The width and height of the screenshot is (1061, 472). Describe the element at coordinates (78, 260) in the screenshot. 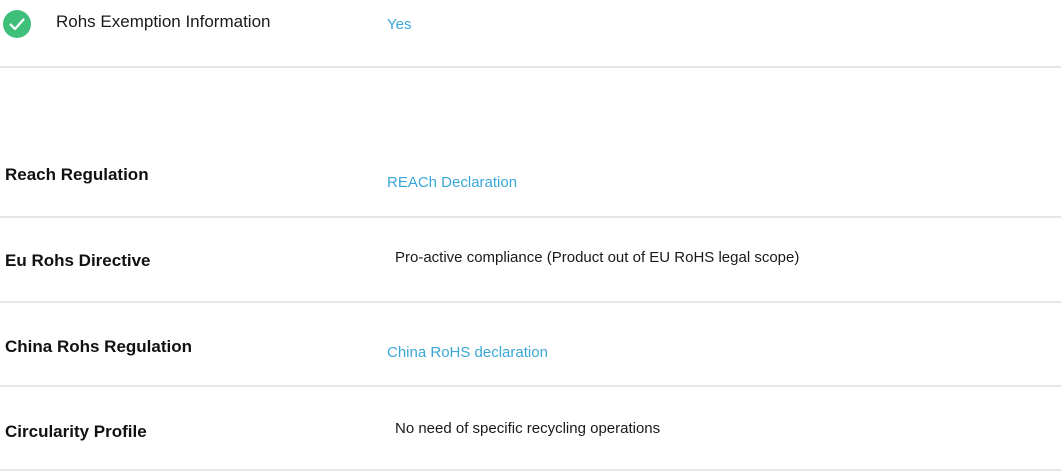

I see `eu-rohs-directive-label: Eu Rohs Directive` at that location.